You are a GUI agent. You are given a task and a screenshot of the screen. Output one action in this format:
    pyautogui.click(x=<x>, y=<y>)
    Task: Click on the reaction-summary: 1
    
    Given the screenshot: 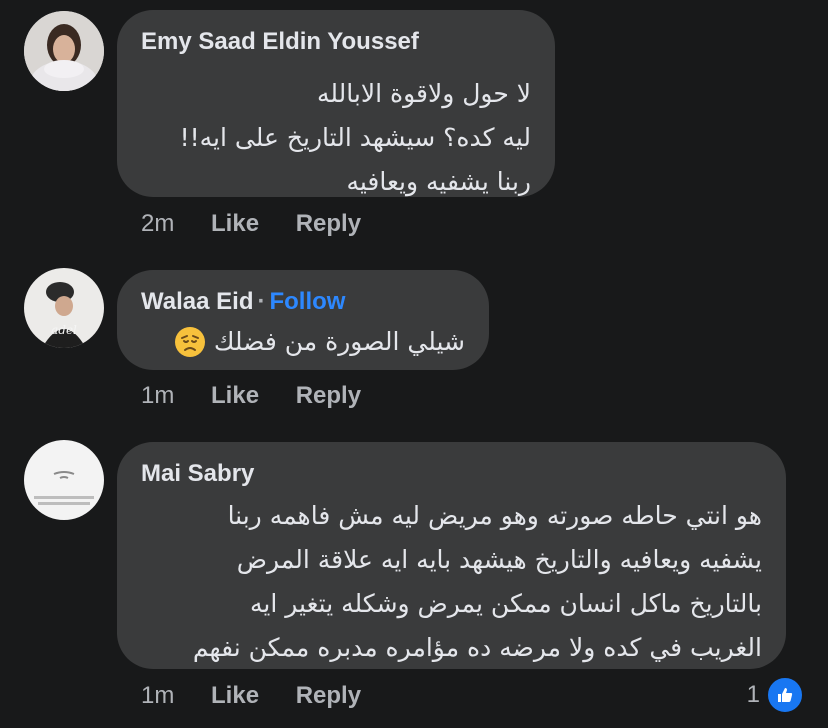 What is the action you would take?
    pyautogui.click(x=775, y=695)
    